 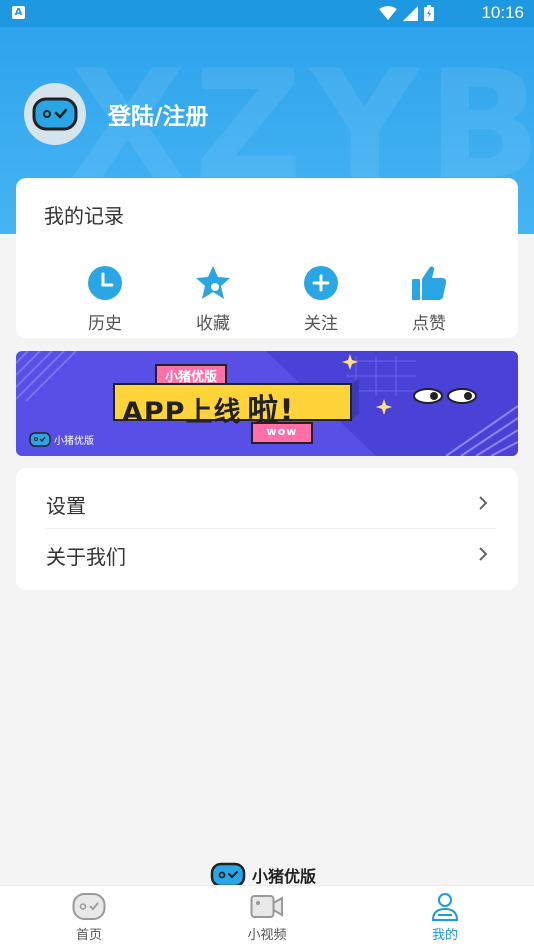 What do you see at coordinates (182, 412) in the screenshot?
I see `banner-headline-text: APP上线` at bounding box center [182, 412].